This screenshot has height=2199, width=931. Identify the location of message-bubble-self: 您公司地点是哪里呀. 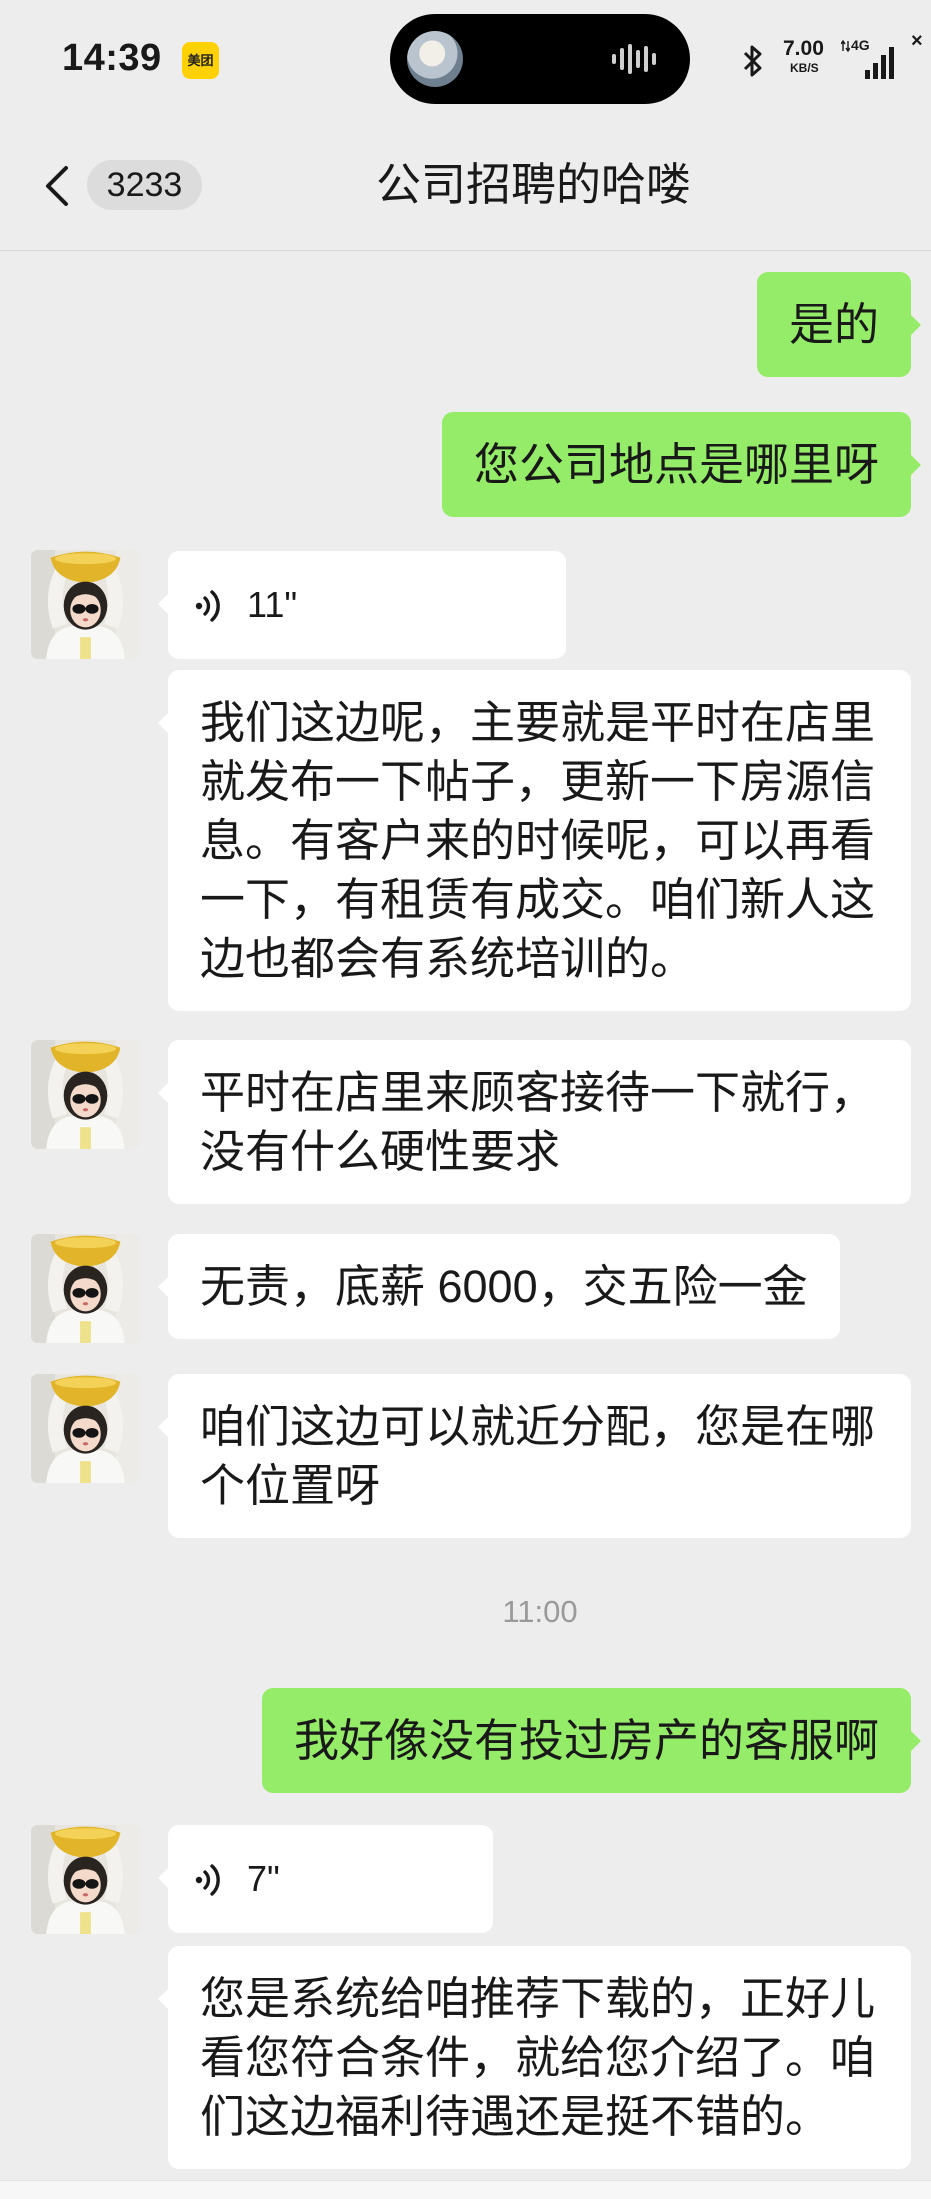
(681, 464).